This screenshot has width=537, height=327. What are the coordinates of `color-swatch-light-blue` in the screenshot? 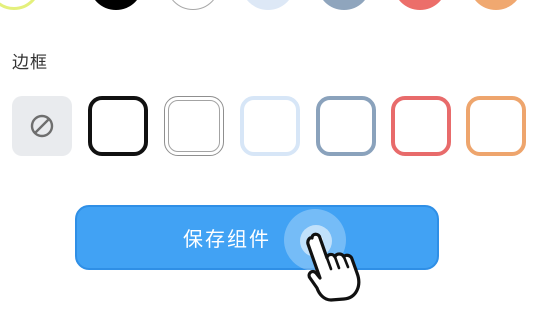 It's located at (268, 5).